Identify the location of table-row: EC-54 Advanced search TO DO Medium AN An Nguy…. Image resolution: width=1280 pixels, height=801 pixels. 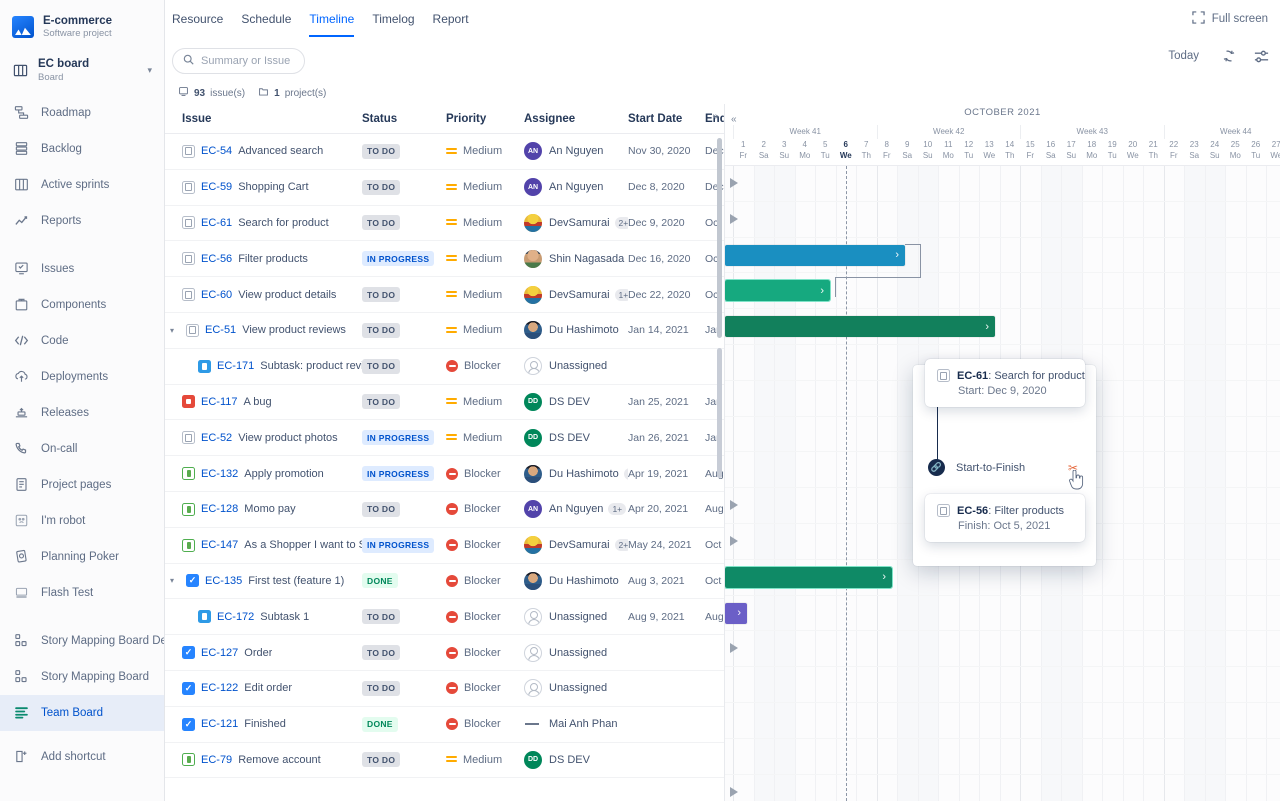
(444, 152).